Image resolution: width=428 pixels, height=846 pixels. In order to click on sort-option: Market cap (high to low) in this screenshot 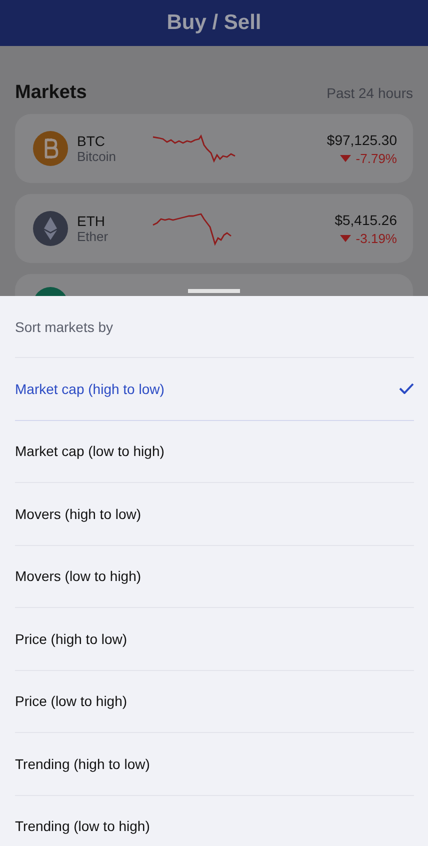, I will do `click(214, 389)`.